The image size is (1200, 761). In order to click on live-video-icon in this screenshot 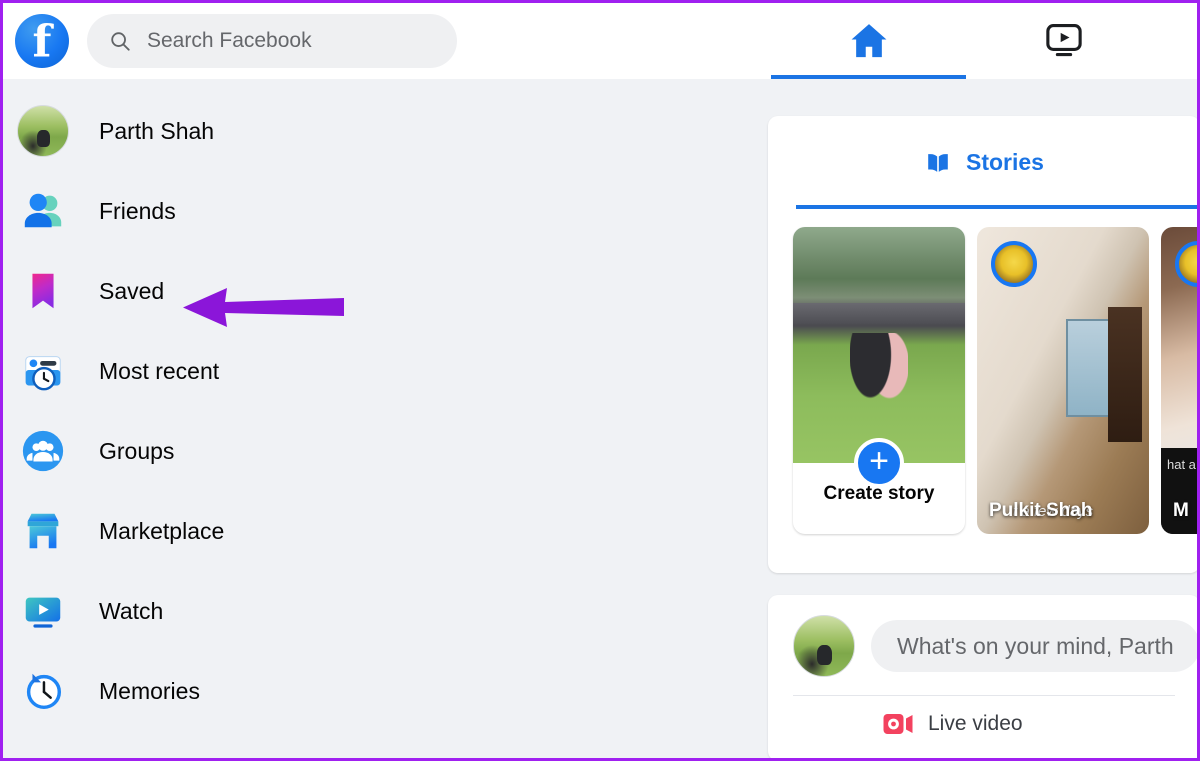, I will do `click(898, 724)`.